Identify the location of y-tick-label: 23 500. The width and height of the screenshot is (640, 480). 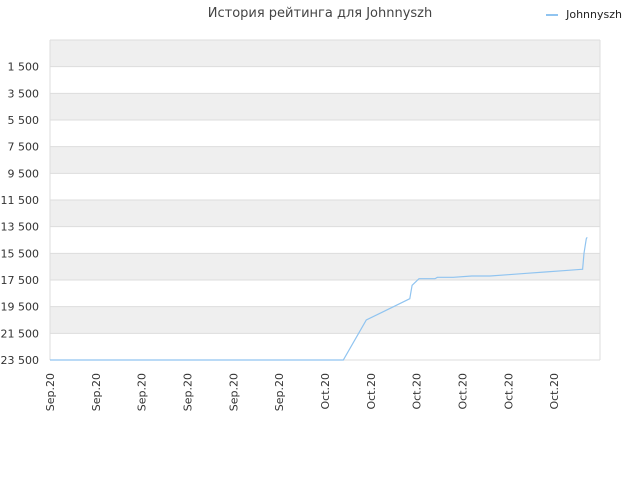
(20, 360).